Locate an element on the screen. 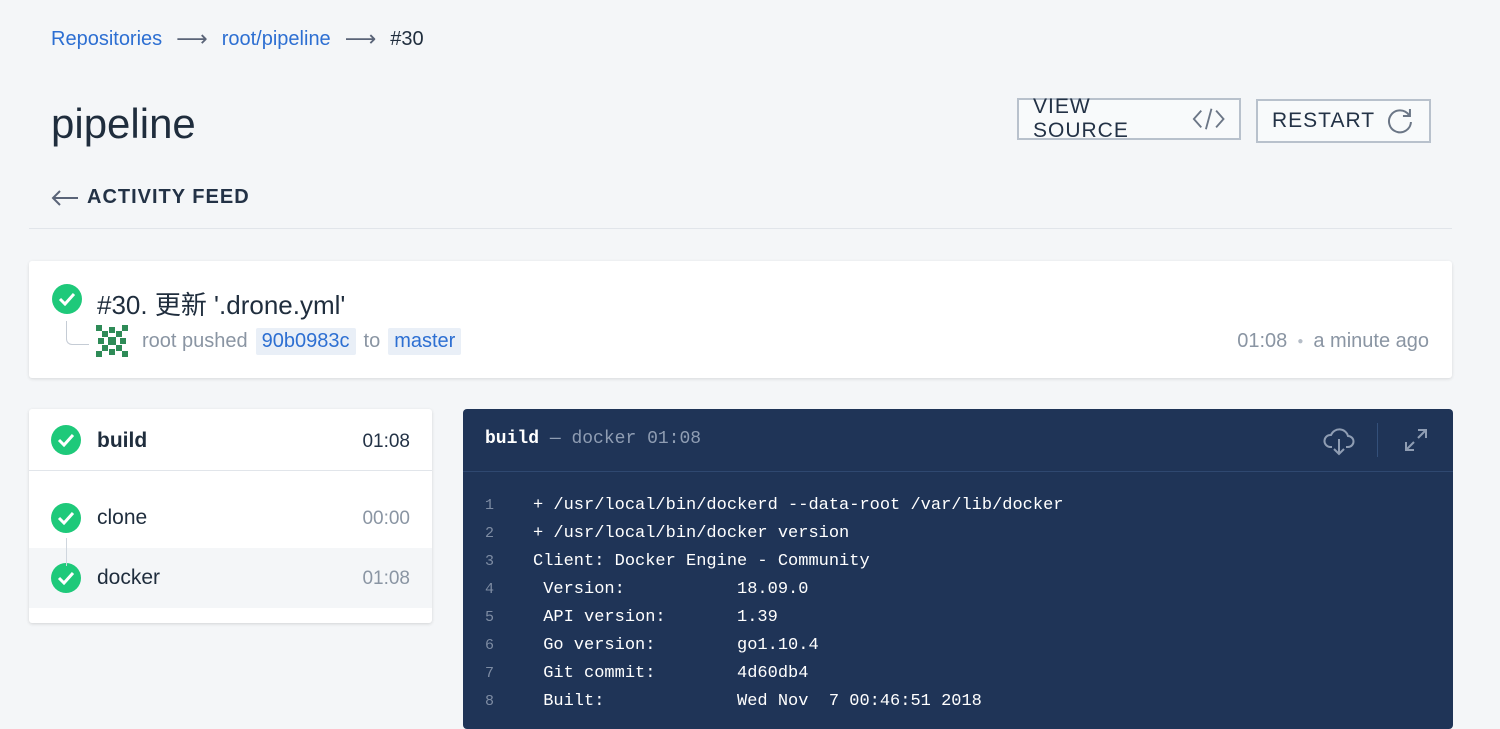  log-line-text: Version: 18.09.0 is located at coordinates (671, 589).